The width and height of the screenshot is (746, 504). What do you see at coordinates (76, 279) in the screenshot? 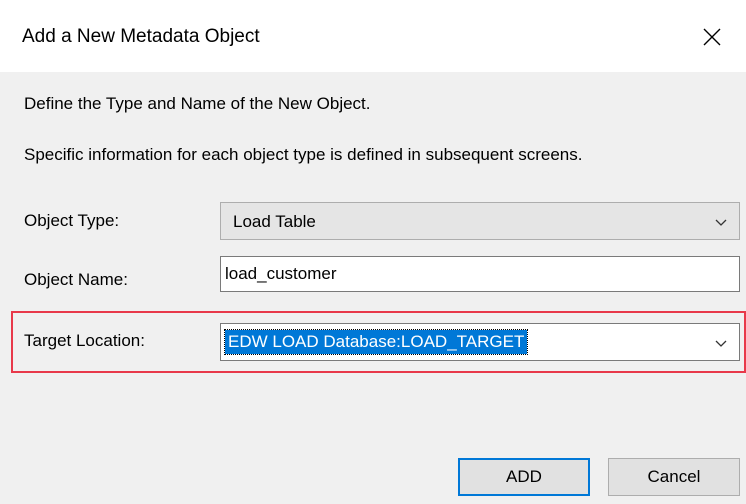
I see `object-name-label: Object Name:` at bounding box center [76, 279].